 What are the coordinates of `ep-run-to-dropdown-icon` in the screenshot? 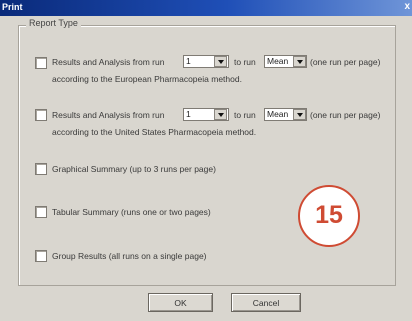 It's located at (299, 61).